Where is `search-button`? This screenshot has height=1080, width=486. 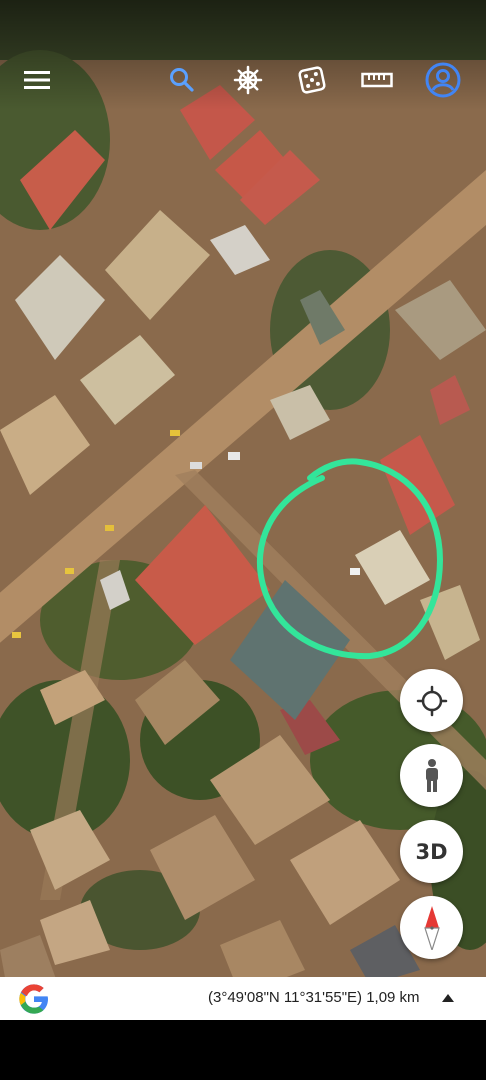 search-button is located at coordinates (182, 80).